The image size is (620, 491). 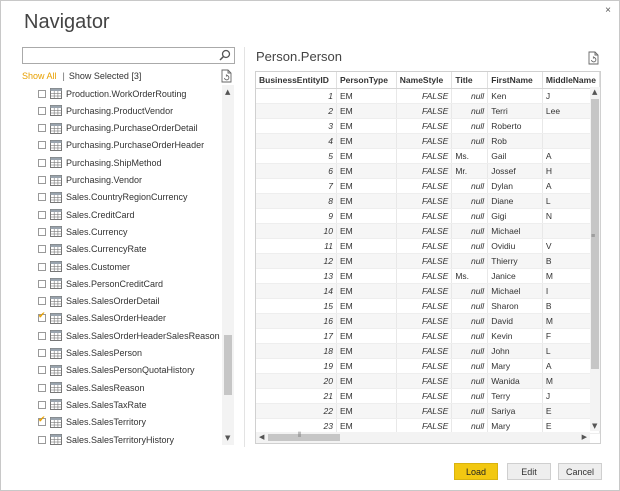 I want to click on tree-scroll-thumb, so click(x=228, y=365).